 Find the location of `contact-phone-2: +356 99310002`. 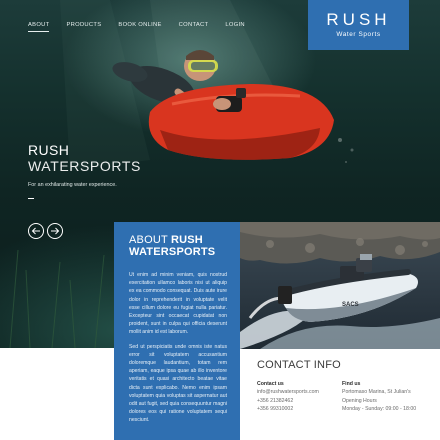

contact-phone-2: +356 99310002 is located at coordinates (288, 409).